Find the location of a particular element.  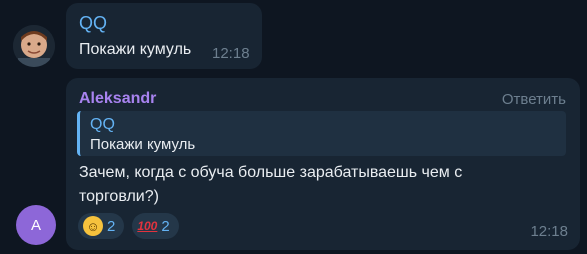

user-avatar-letter: A is located at coordinates (36, 225).